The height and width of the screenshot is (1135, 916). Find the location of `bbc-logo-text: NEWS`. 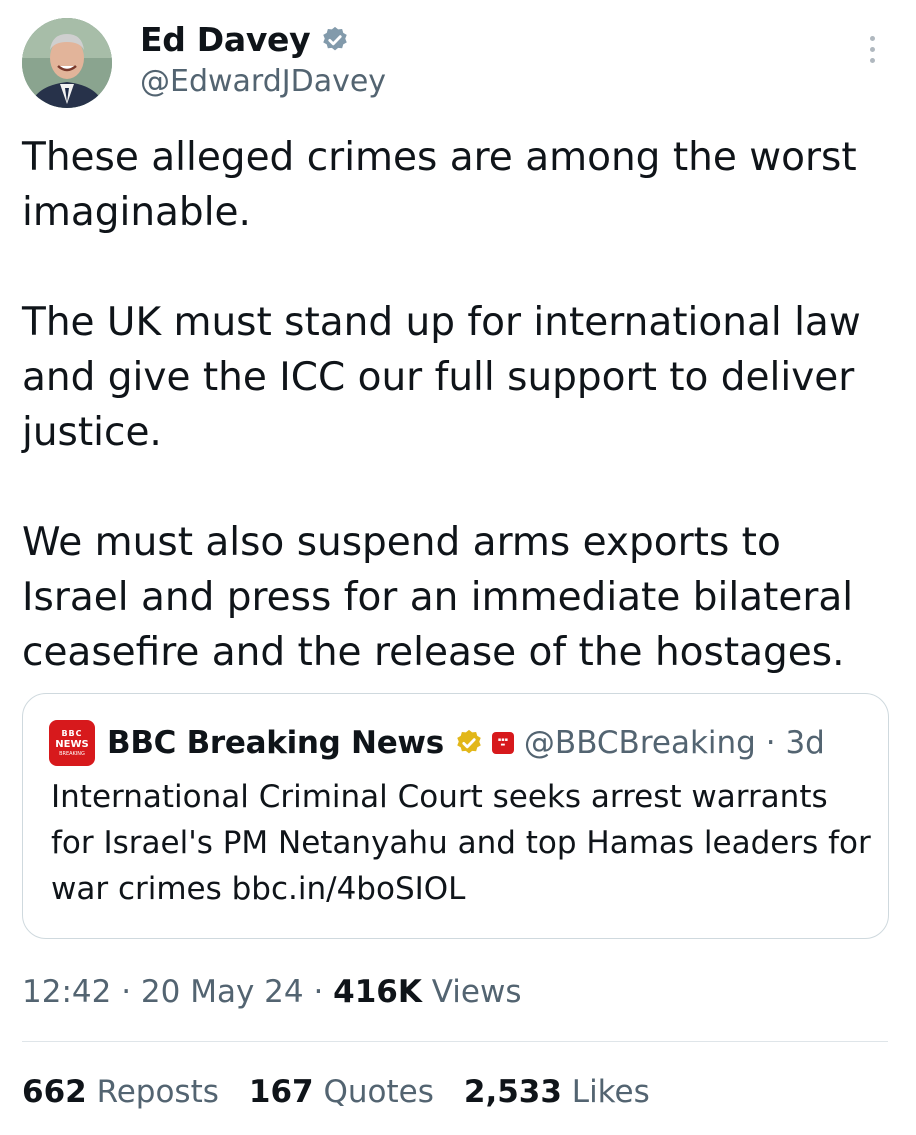

bbc-logo-text: NEWS is located at coordinates (72, 744).